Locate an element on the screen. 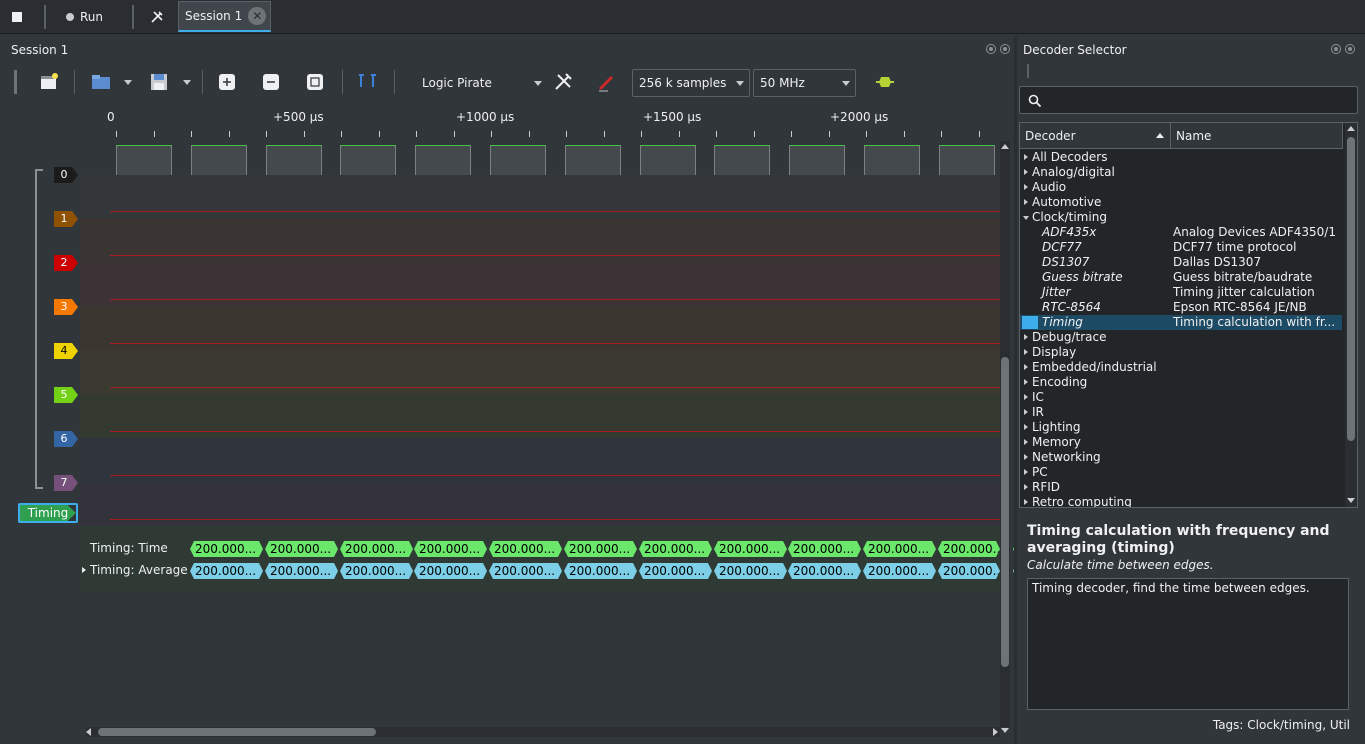  samples-select: 256 k samples is located at coordinates (691, 83).